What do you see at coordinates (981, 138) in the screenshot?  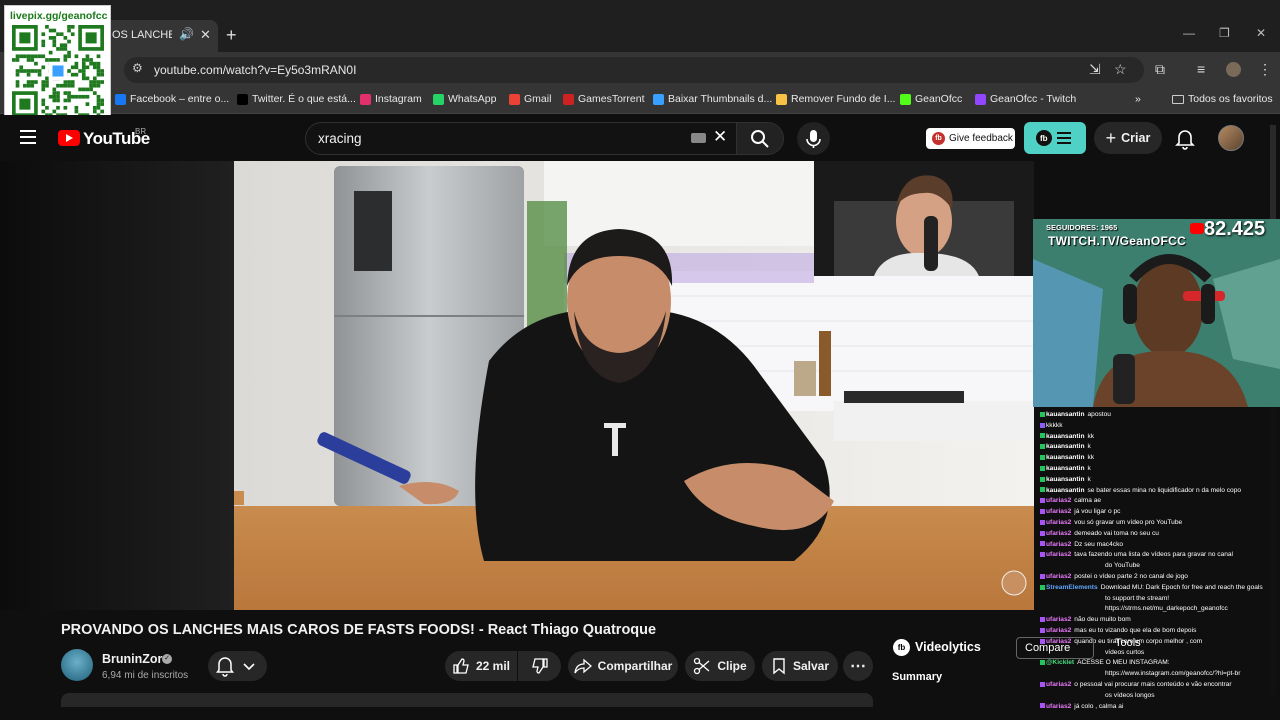 I see `give-feedback-label: Give feedback` at bounding box center [981, 138].